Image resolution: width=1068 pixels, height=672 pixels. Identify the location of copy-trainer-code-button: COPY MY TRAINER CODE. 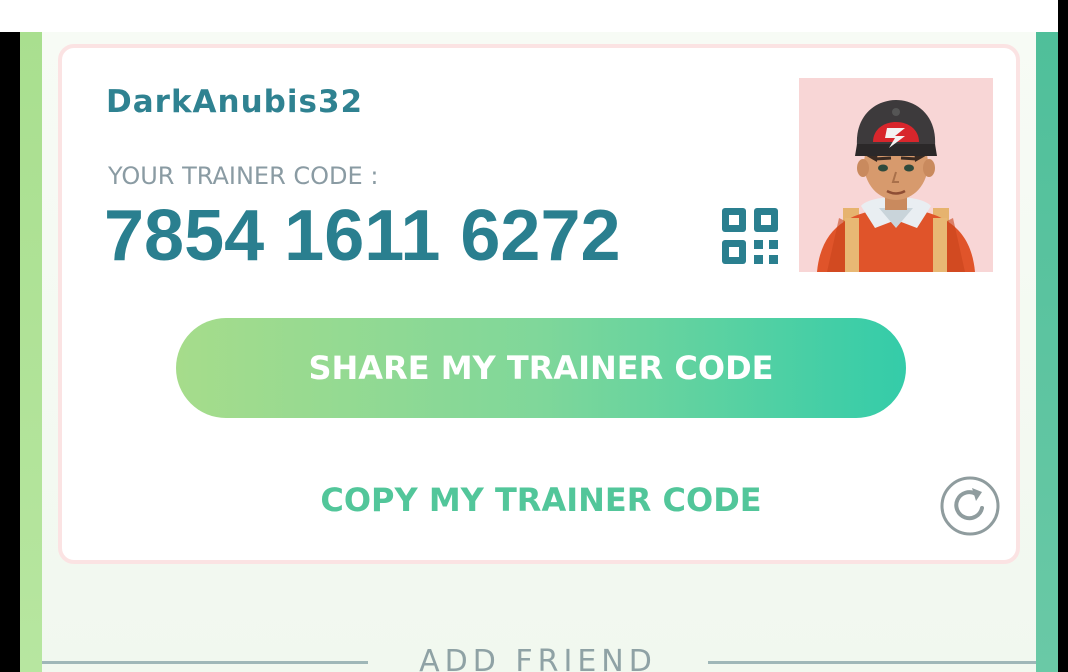
(541, 500).